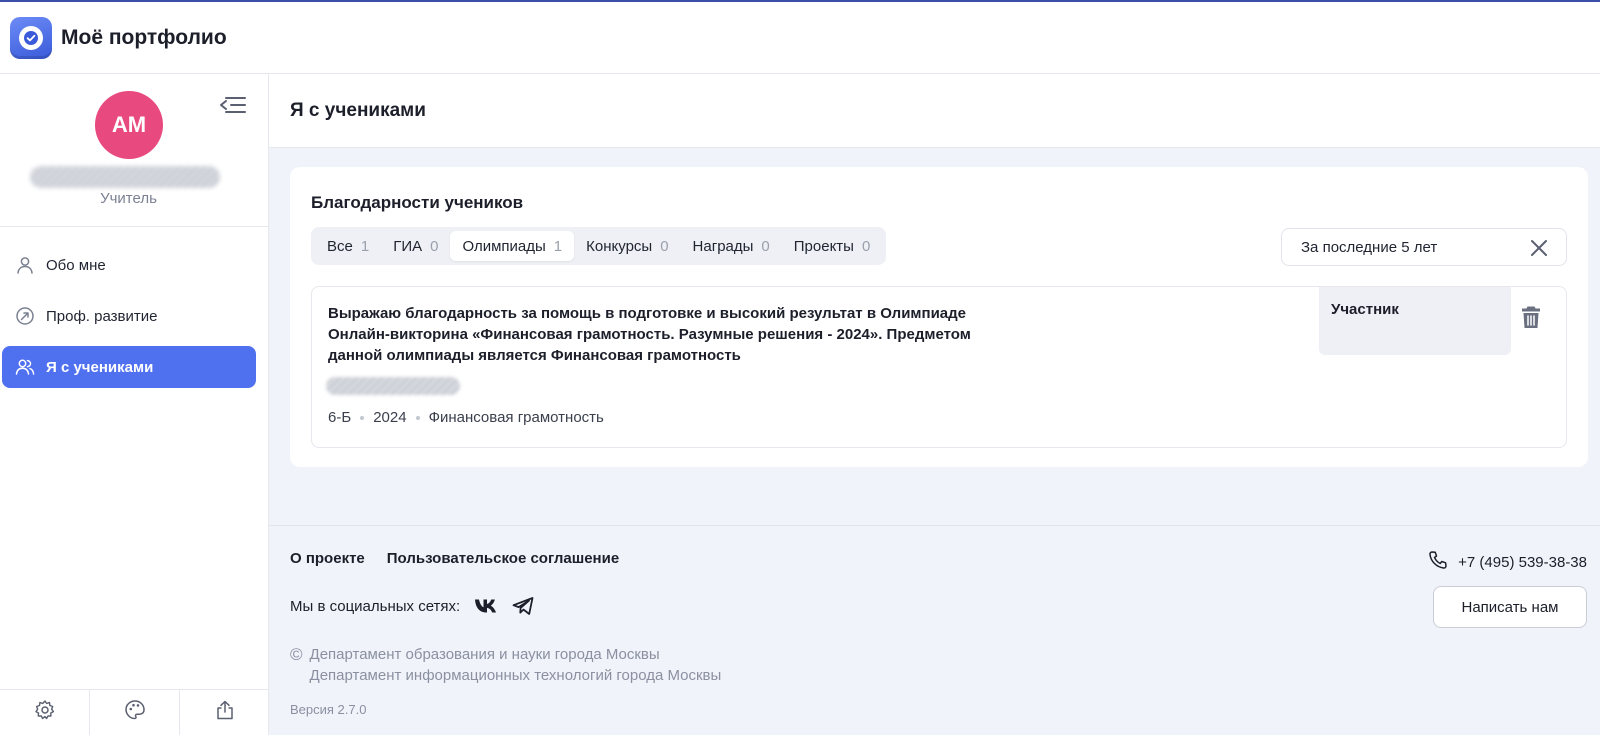 The height and width of the screenshot is (735, 1600). I want to click on sidebar-item-label: Проф. развитие, so click(102, 316).